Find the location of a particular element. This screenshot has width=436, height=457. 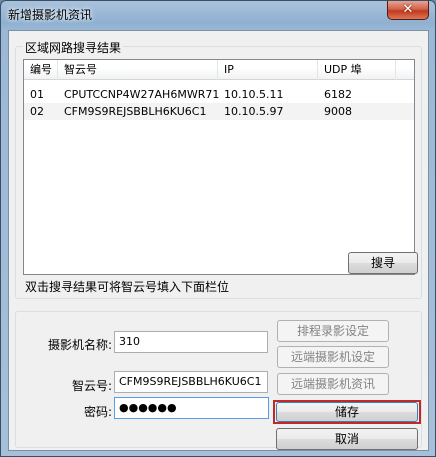

column-header-id: 编号 is located at coordinates (41, 70).